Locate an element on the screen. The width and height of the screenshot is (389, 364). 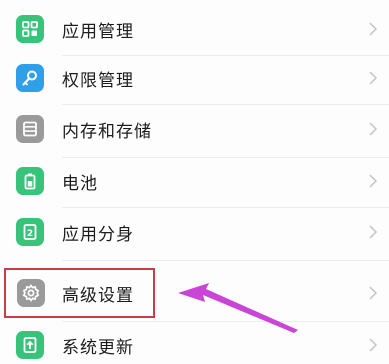
battery-icon is located at coordinates (30, 181).